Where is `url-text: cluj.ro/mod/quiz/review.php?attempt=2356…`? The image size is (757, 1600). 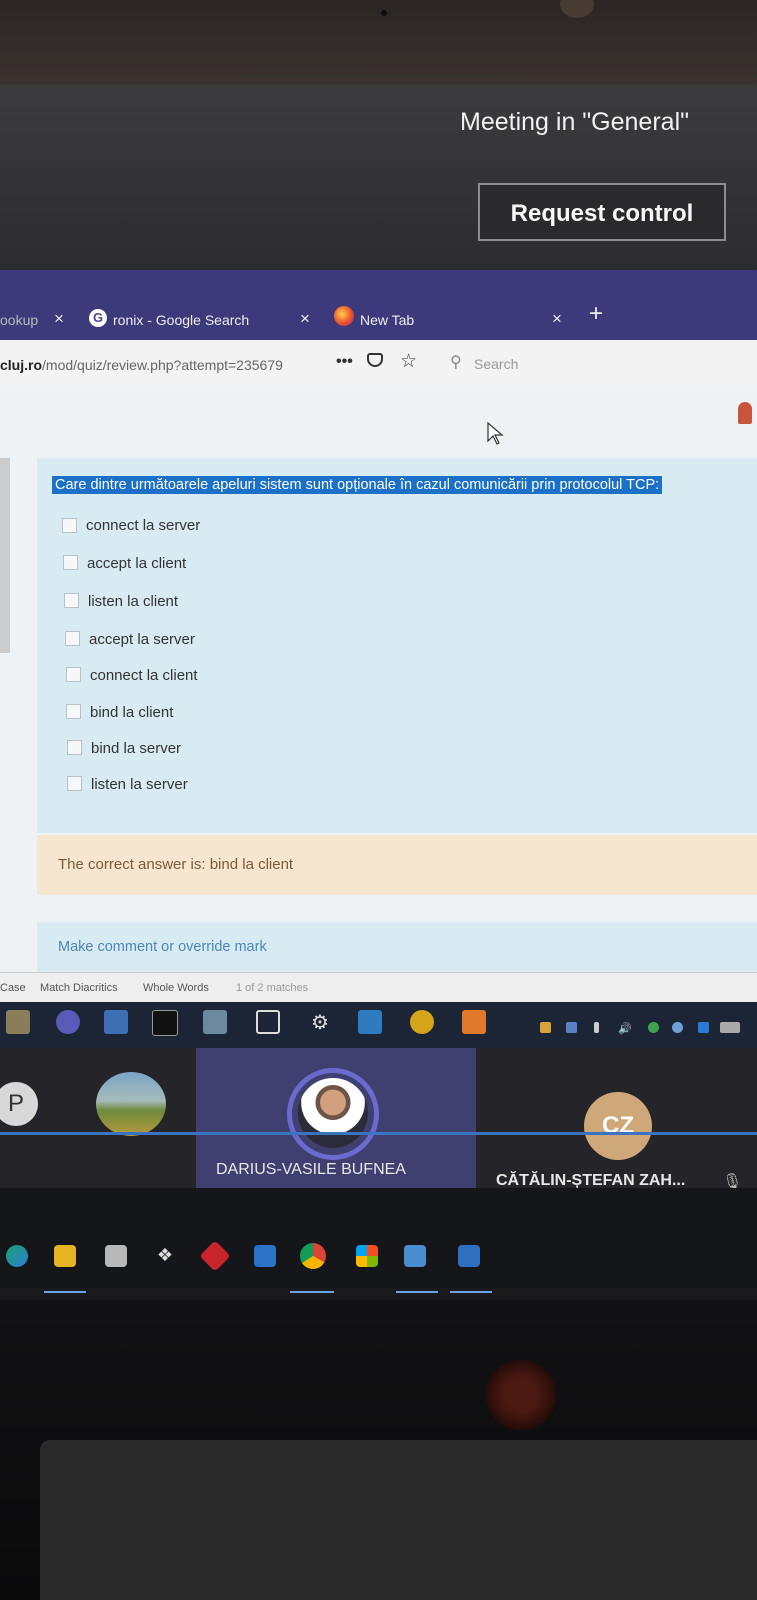 url-text: cluj.ro/mod/quiz/review.php?attempt=2356… is located at coordinates (141, 365).